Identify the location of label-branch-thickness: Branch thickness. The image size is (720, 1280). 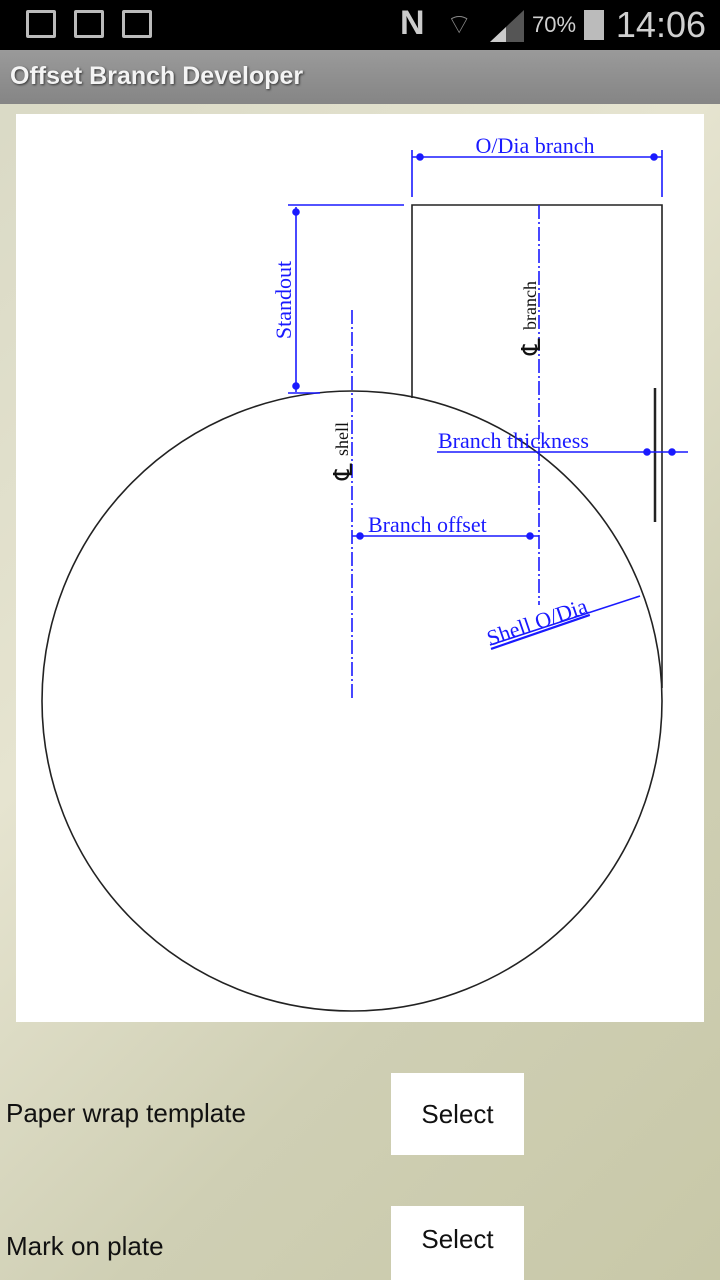
(513, 440).